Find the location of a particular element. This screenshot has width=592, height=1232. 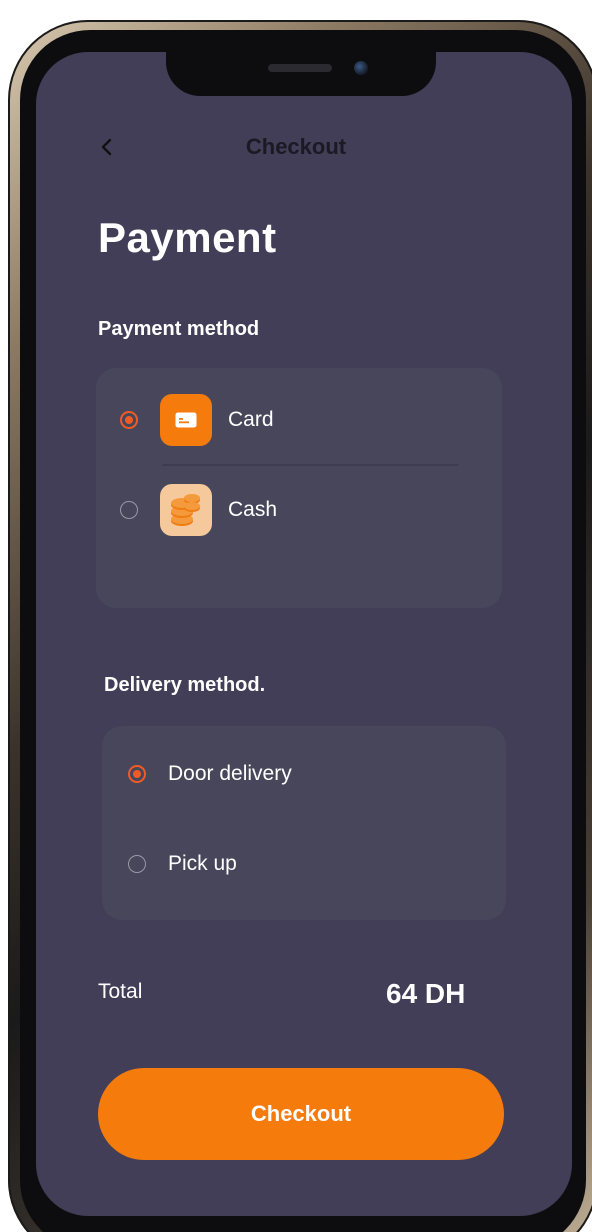

camera-icon is located at coordinates (361, 68).